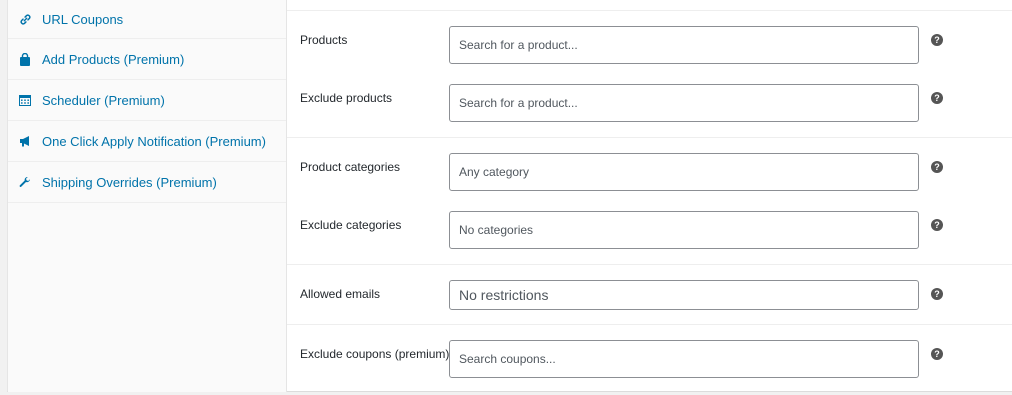 The image size is (1012, 395). What do you see at coordinates (25, 182) in the screenshot?
I see `wrench-icon` at bounding box center [25, 182].